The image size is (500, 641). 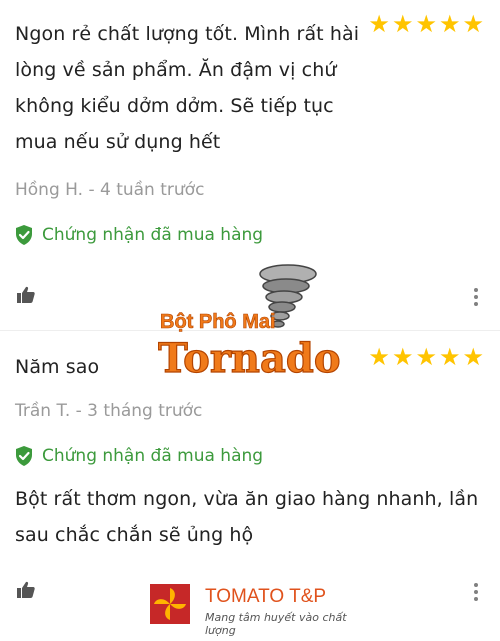 What do you see at coordinates (110, 190) in the screenshot?
I see `review-author-time: Hồng H. - 4 tuần trước` at bounding box center [110, 190].